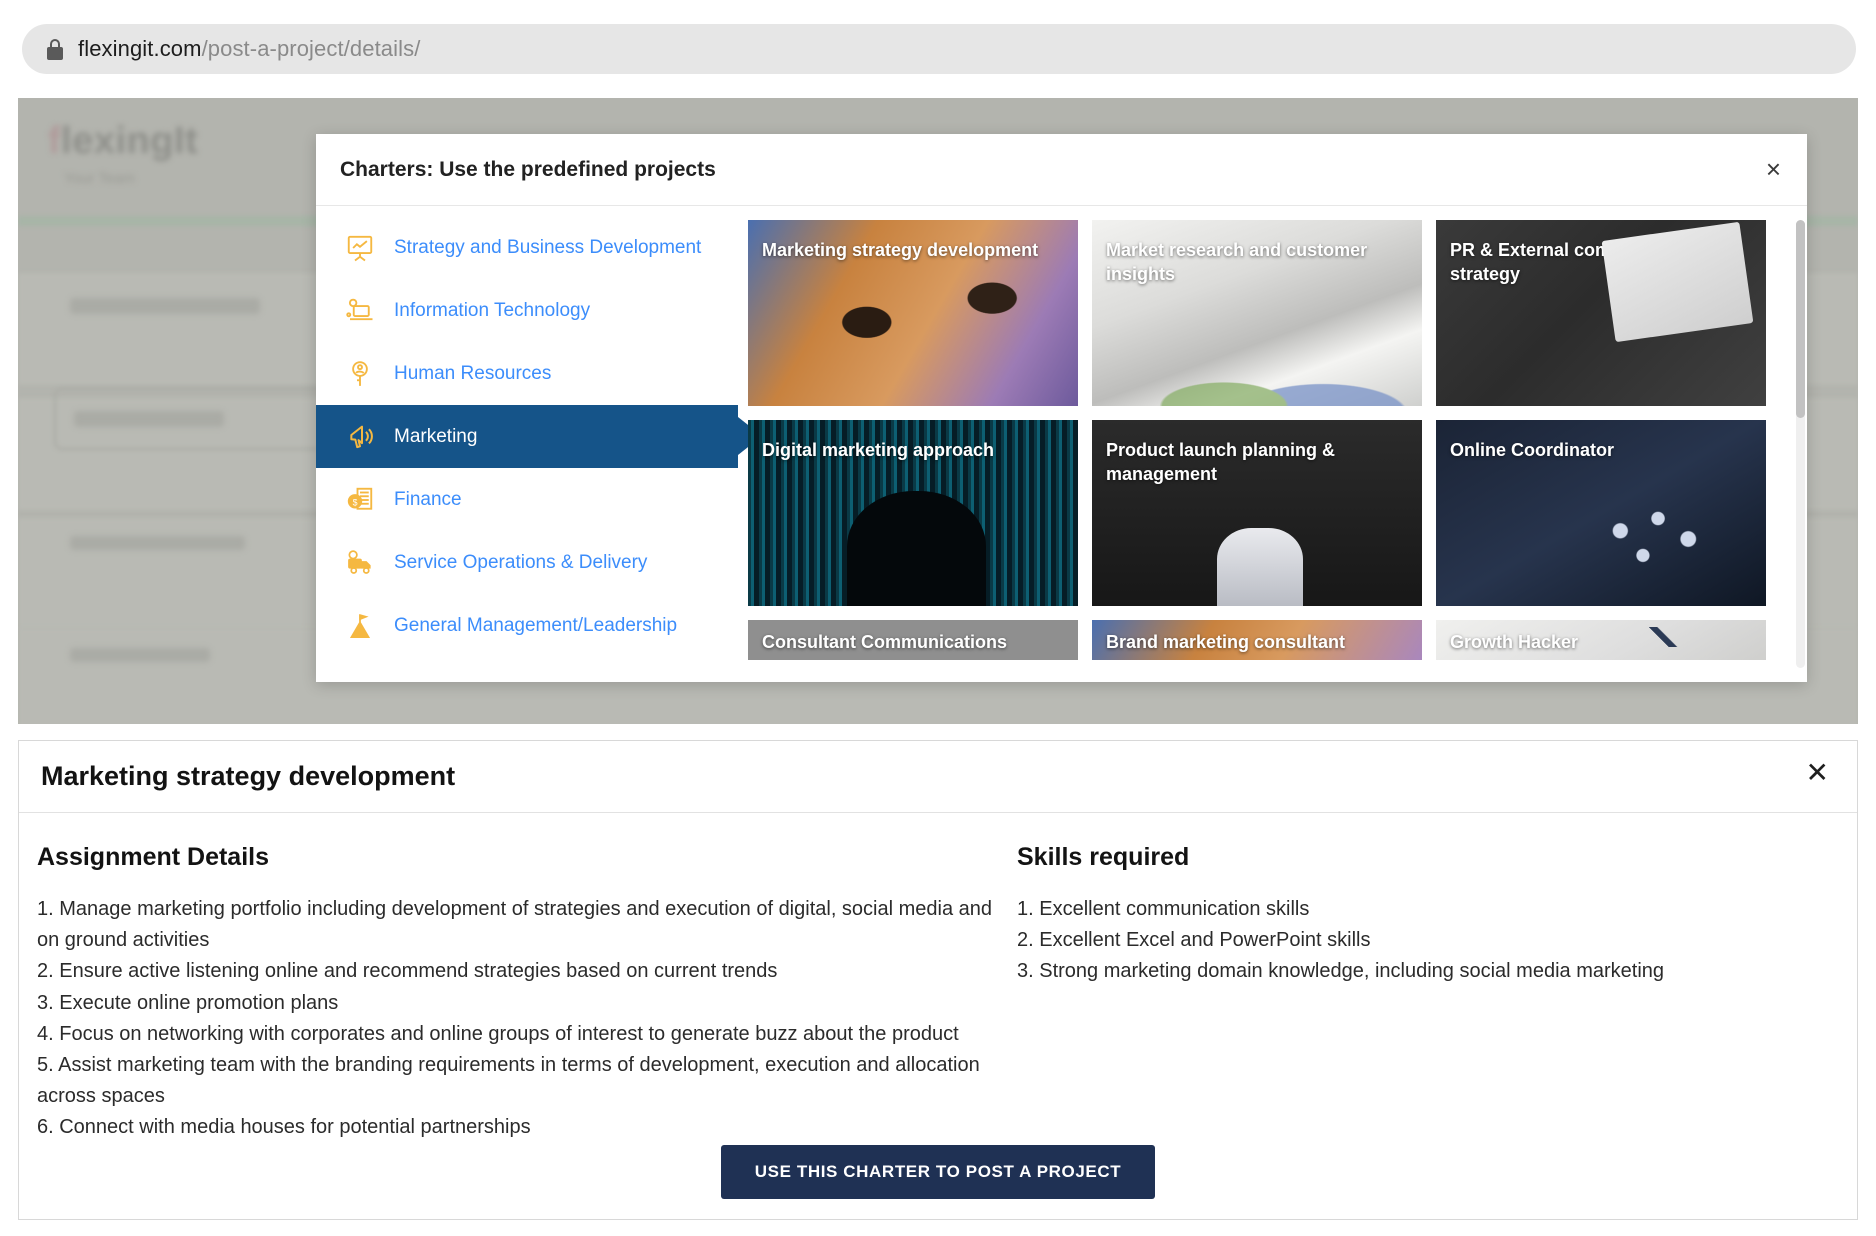  What do you see at coordinates (1800, 444) in the screenshot?
I see `grid-scrollbar` at bounding box center [1800, 444].